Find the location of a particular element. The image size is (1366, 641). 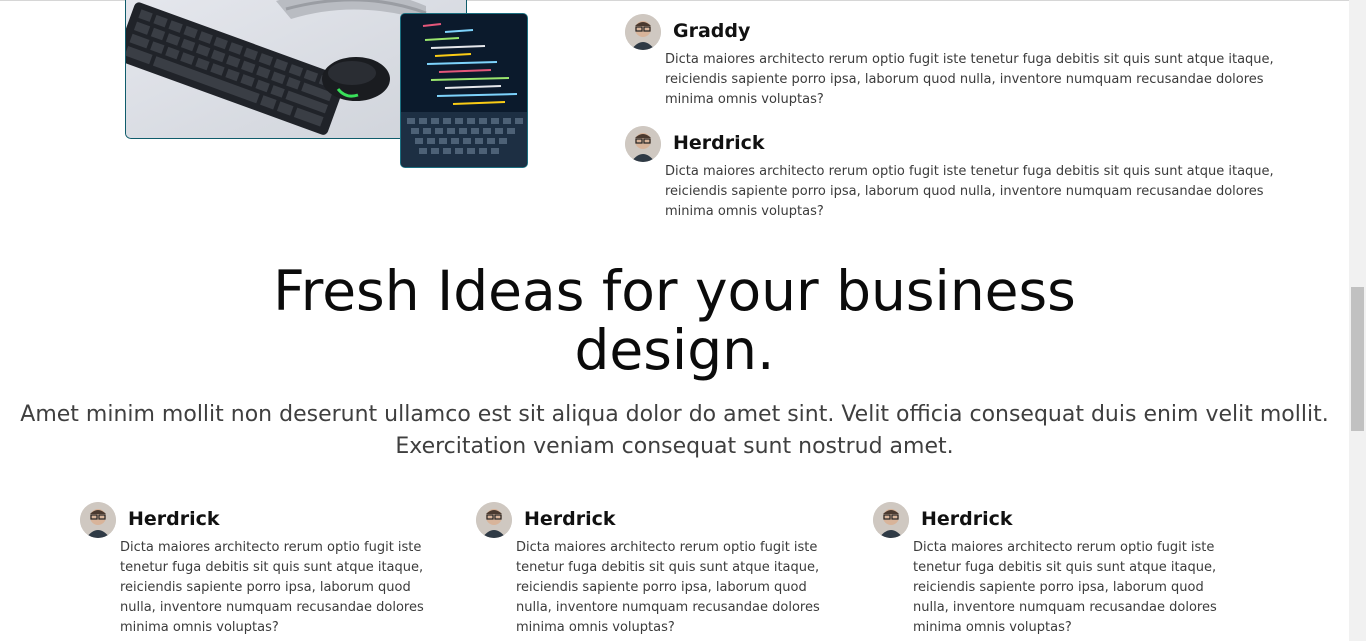

testimonial-name: Graddy is located at coordinates (712, 31).